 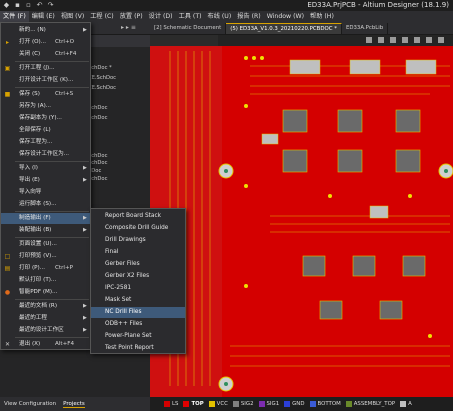 I want to click on layer-tab: SIG2, so click(x=243, y=404).